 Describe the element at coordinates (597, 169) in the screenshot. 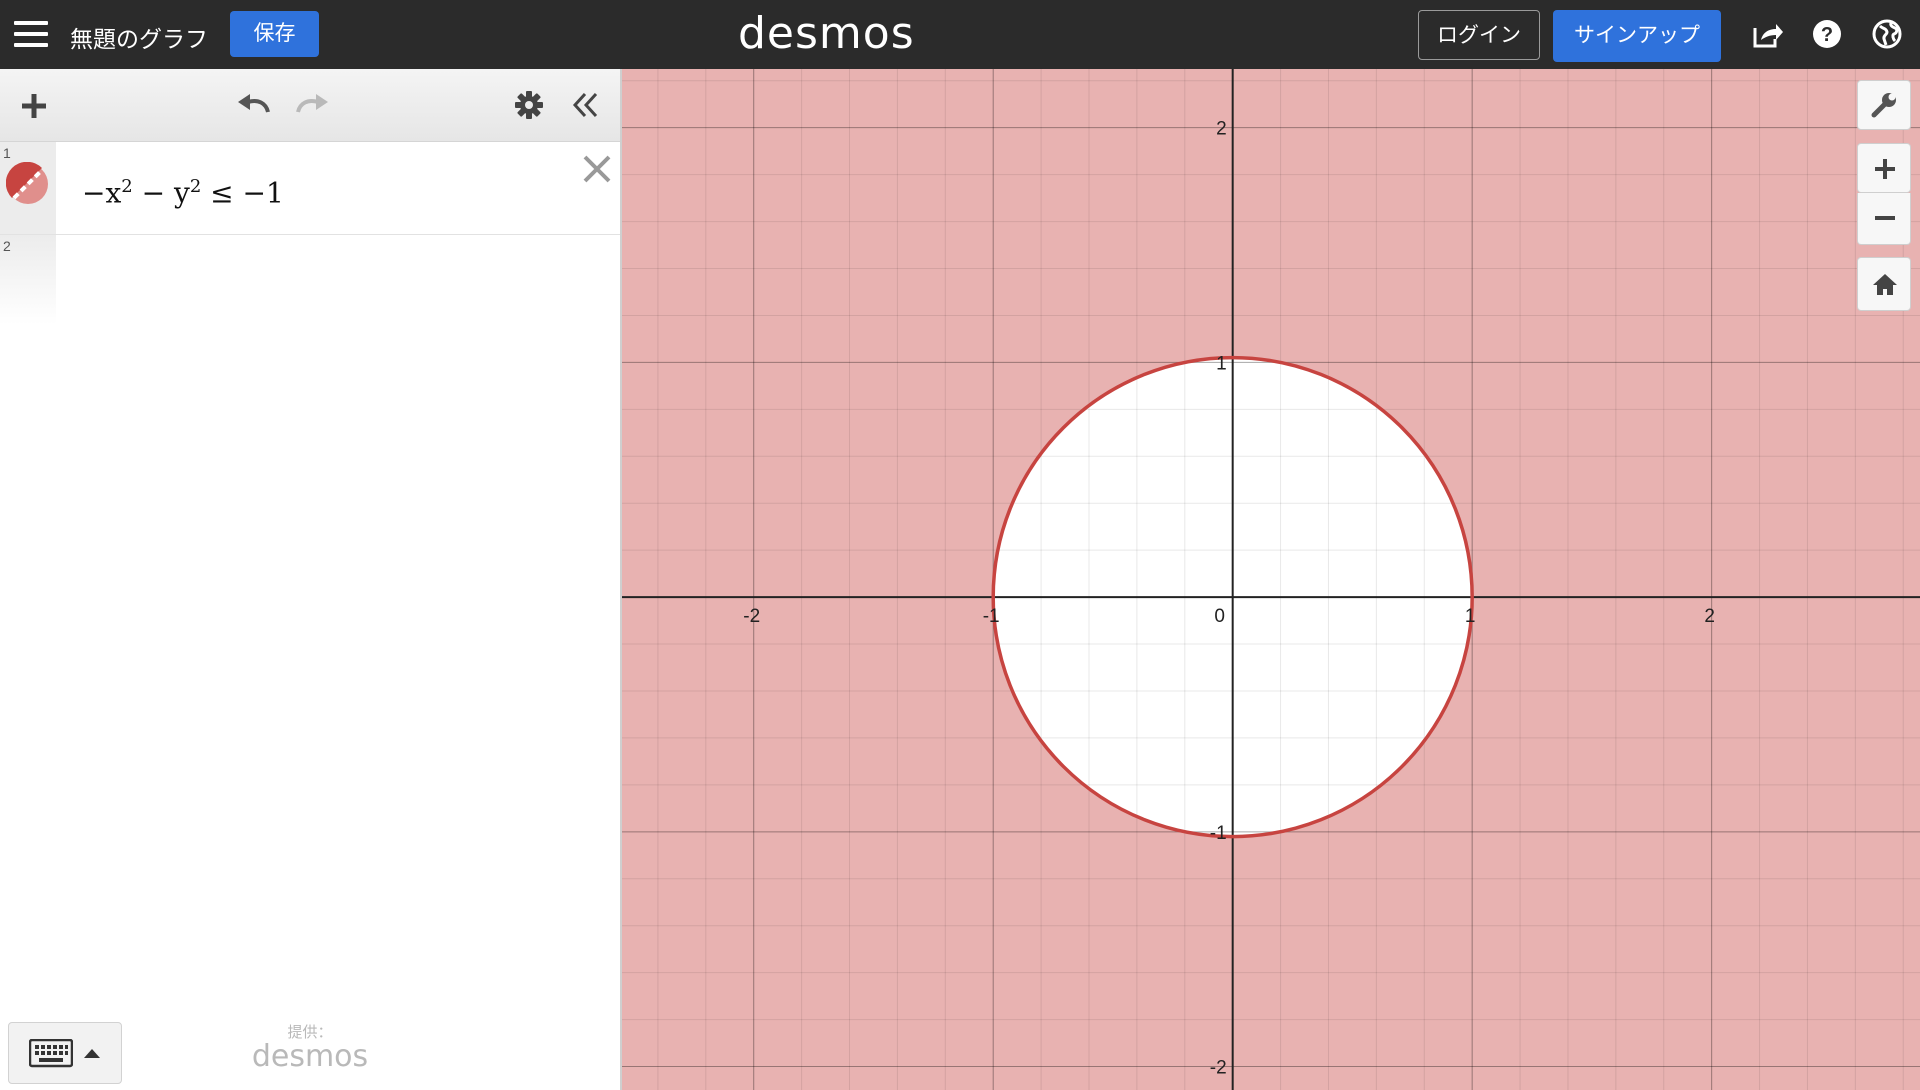

I see `delete-expression-icon` at that location.